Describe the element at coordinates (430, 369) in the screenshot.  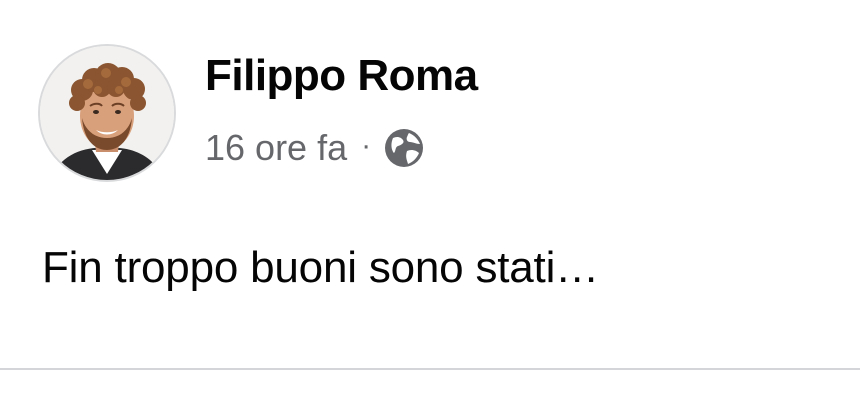
I see `divider` at that location.